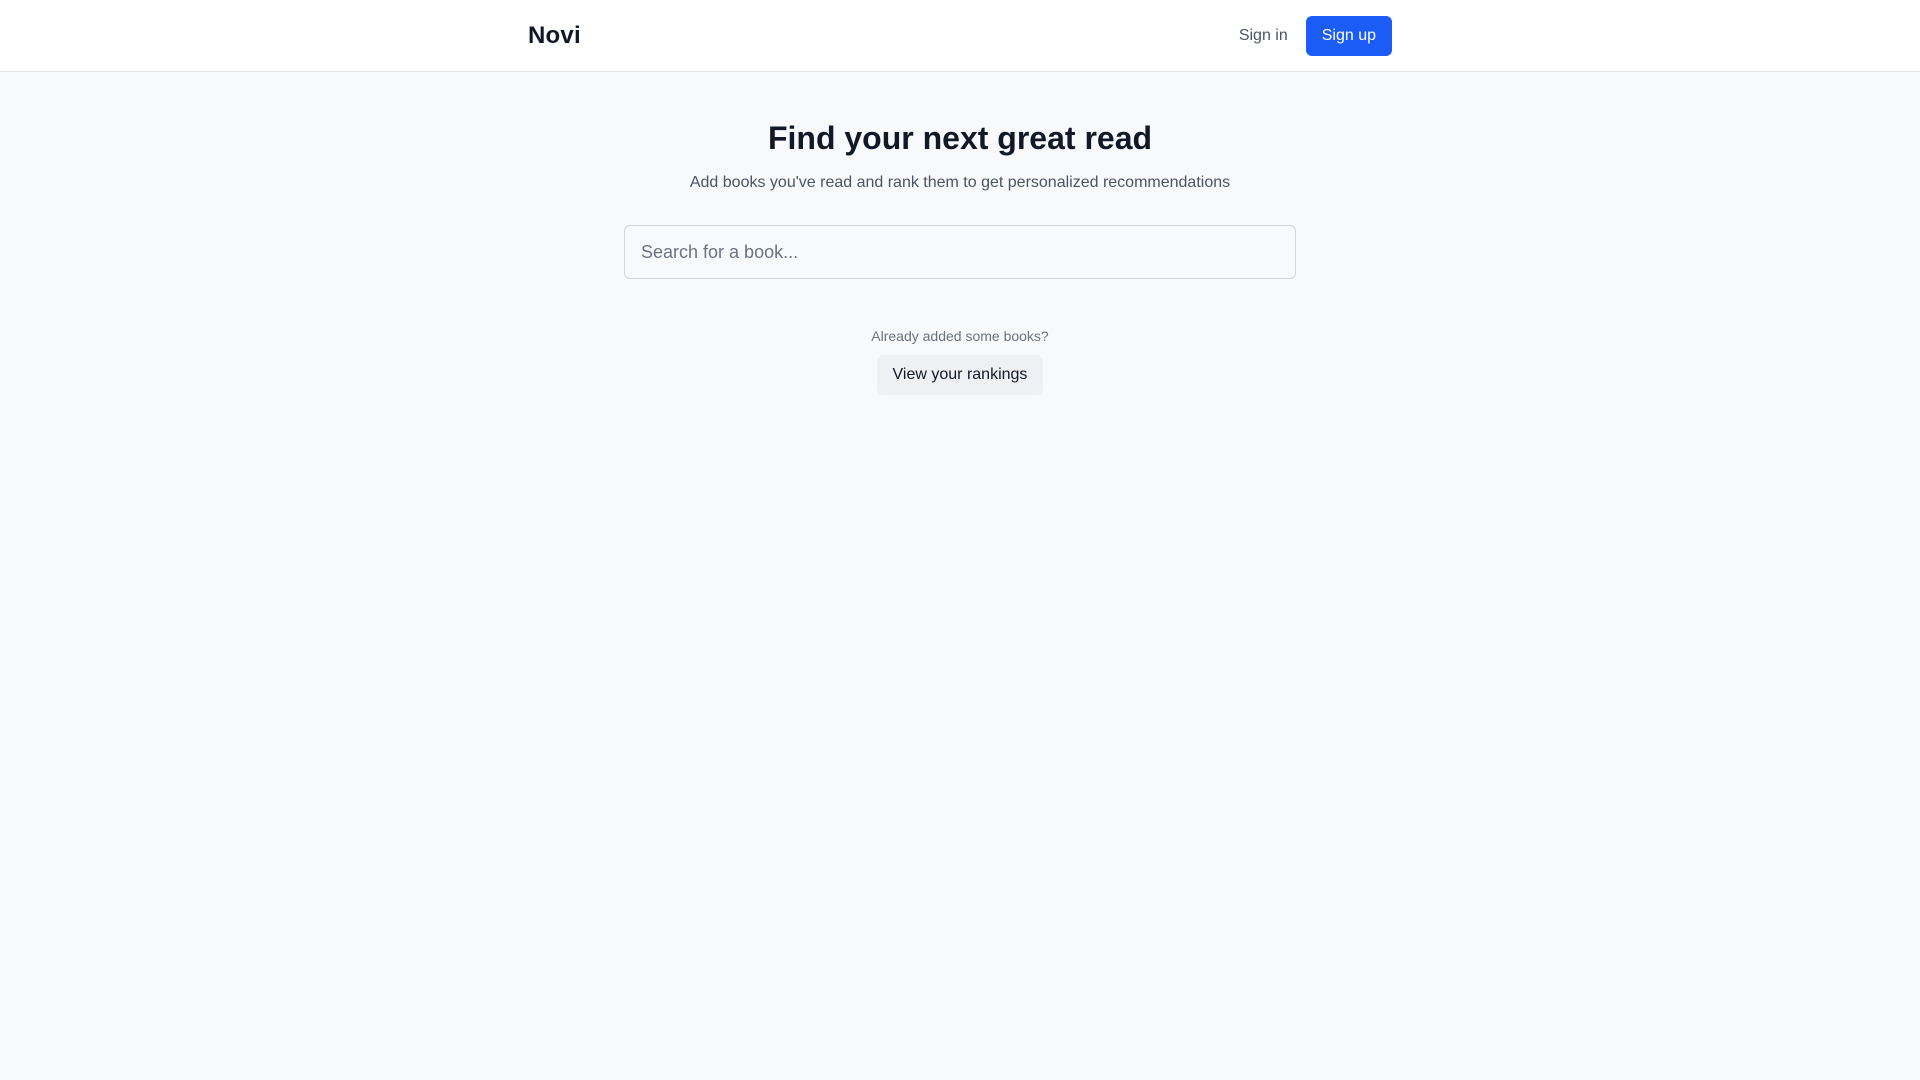 This screenshot has width=1920, height=1080. What do you see at coordinates (1348, 36) in the screenshot?
I see `sign-up-button: Sign up` at bounding box center [1348, 36].